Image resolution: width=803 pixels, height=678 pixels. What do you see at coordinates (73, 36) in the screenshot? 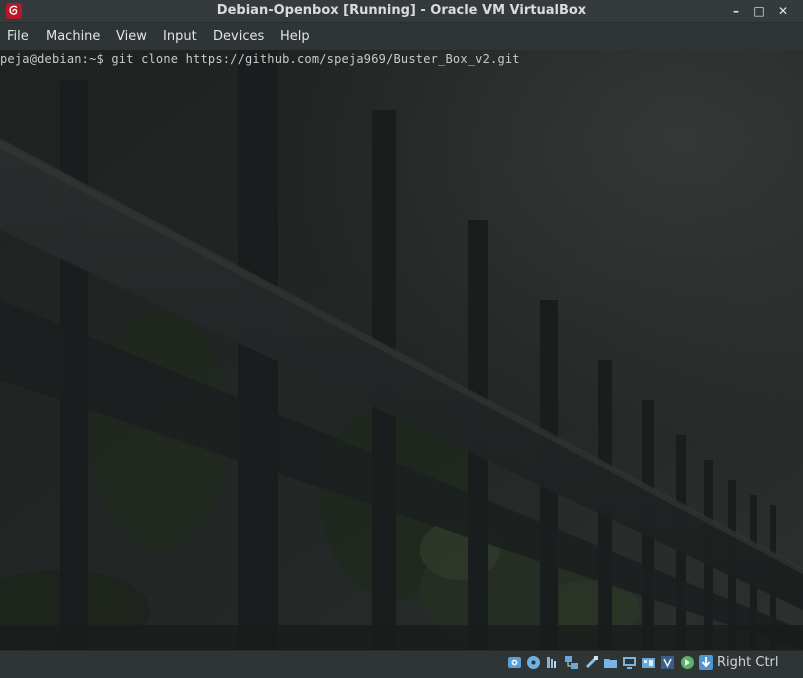
I see `menu-machine: Machine` at bounding box center [73, 36].